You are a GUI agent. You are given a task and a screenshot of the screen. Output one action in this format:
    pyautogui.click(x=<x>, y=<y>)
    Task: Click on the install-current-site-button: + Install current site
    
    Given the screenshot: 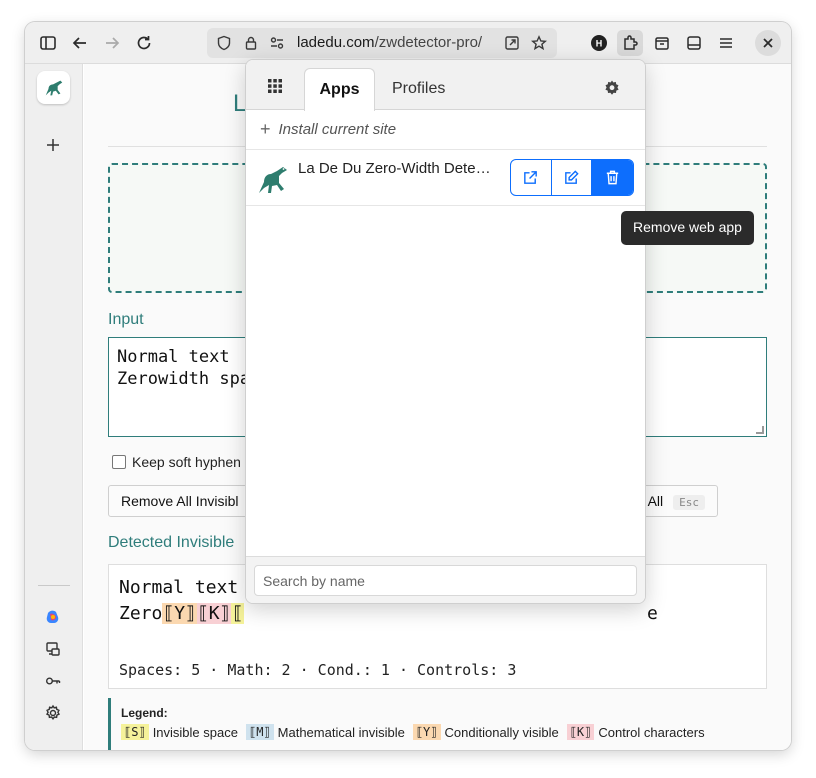 What is the action you would take?
    pyautogui.click(x=445, y=130)
    